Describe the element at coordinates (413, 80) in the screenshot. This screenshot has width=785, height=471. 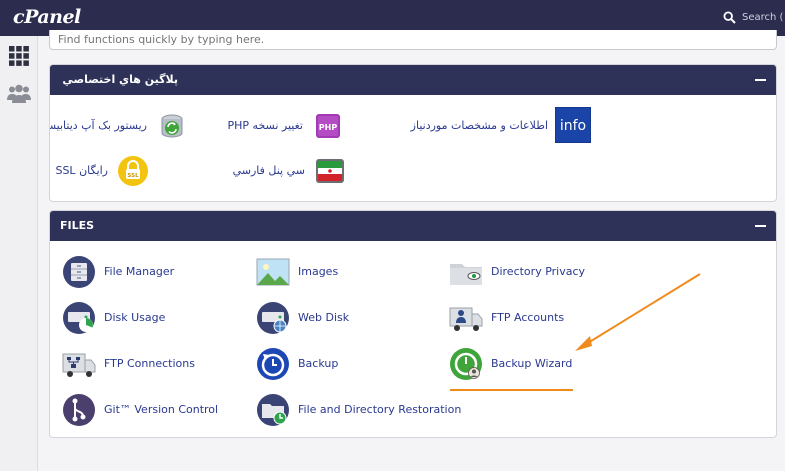
I see `plugins-panel-header: پلاگین هاي اختصاصي` at that location.